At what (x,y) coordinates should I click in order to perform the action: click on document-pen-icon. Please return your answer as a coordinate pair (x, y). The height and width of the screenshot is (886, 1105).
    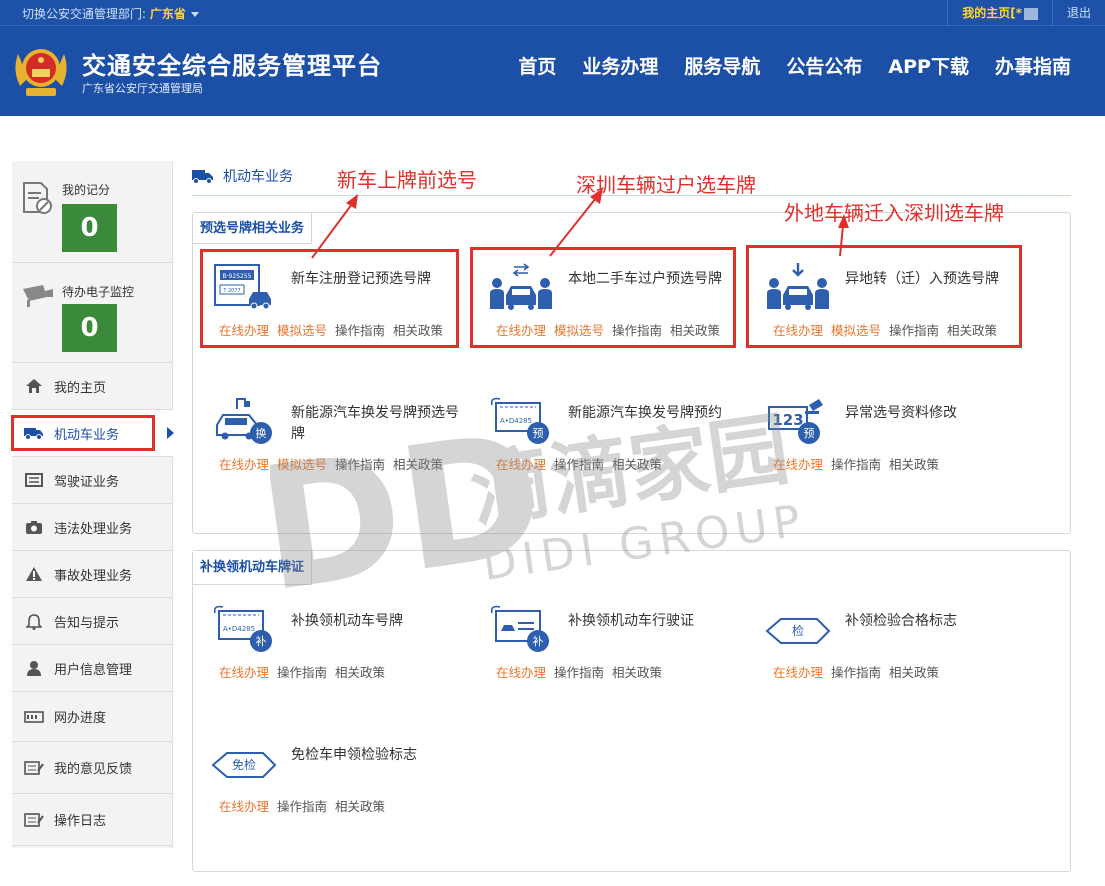
    Looking at the image, I should click on (37, 198).